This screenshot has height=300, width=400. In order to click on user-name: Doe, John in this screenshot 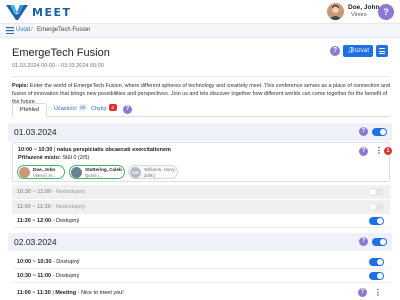, I will do `click(363, 7)`.